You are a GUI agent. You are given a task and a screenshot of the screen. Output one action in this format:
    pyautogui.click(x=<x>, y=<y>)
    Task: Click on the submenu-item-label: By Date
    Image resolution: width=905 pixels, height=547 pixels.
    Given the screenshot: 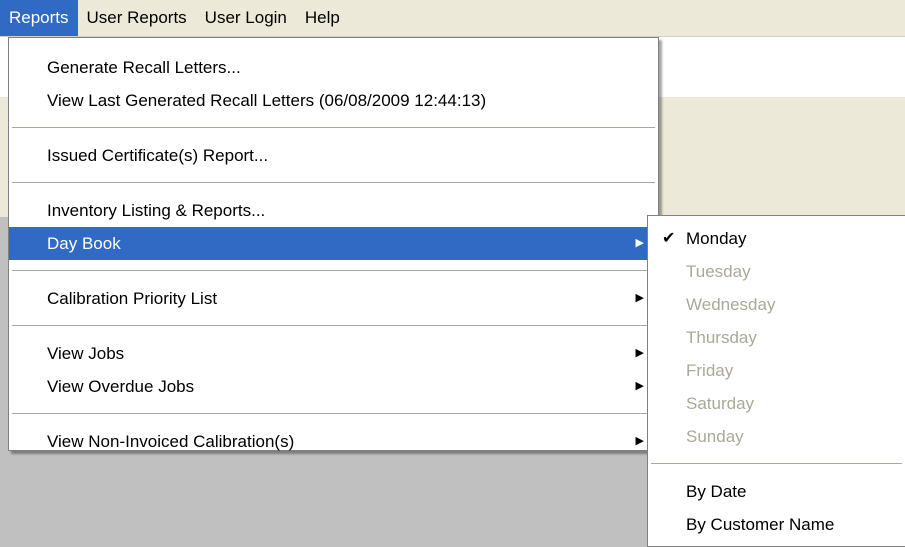 What is the action you would take?
    pyautogui.click(x=716, y=491)
    